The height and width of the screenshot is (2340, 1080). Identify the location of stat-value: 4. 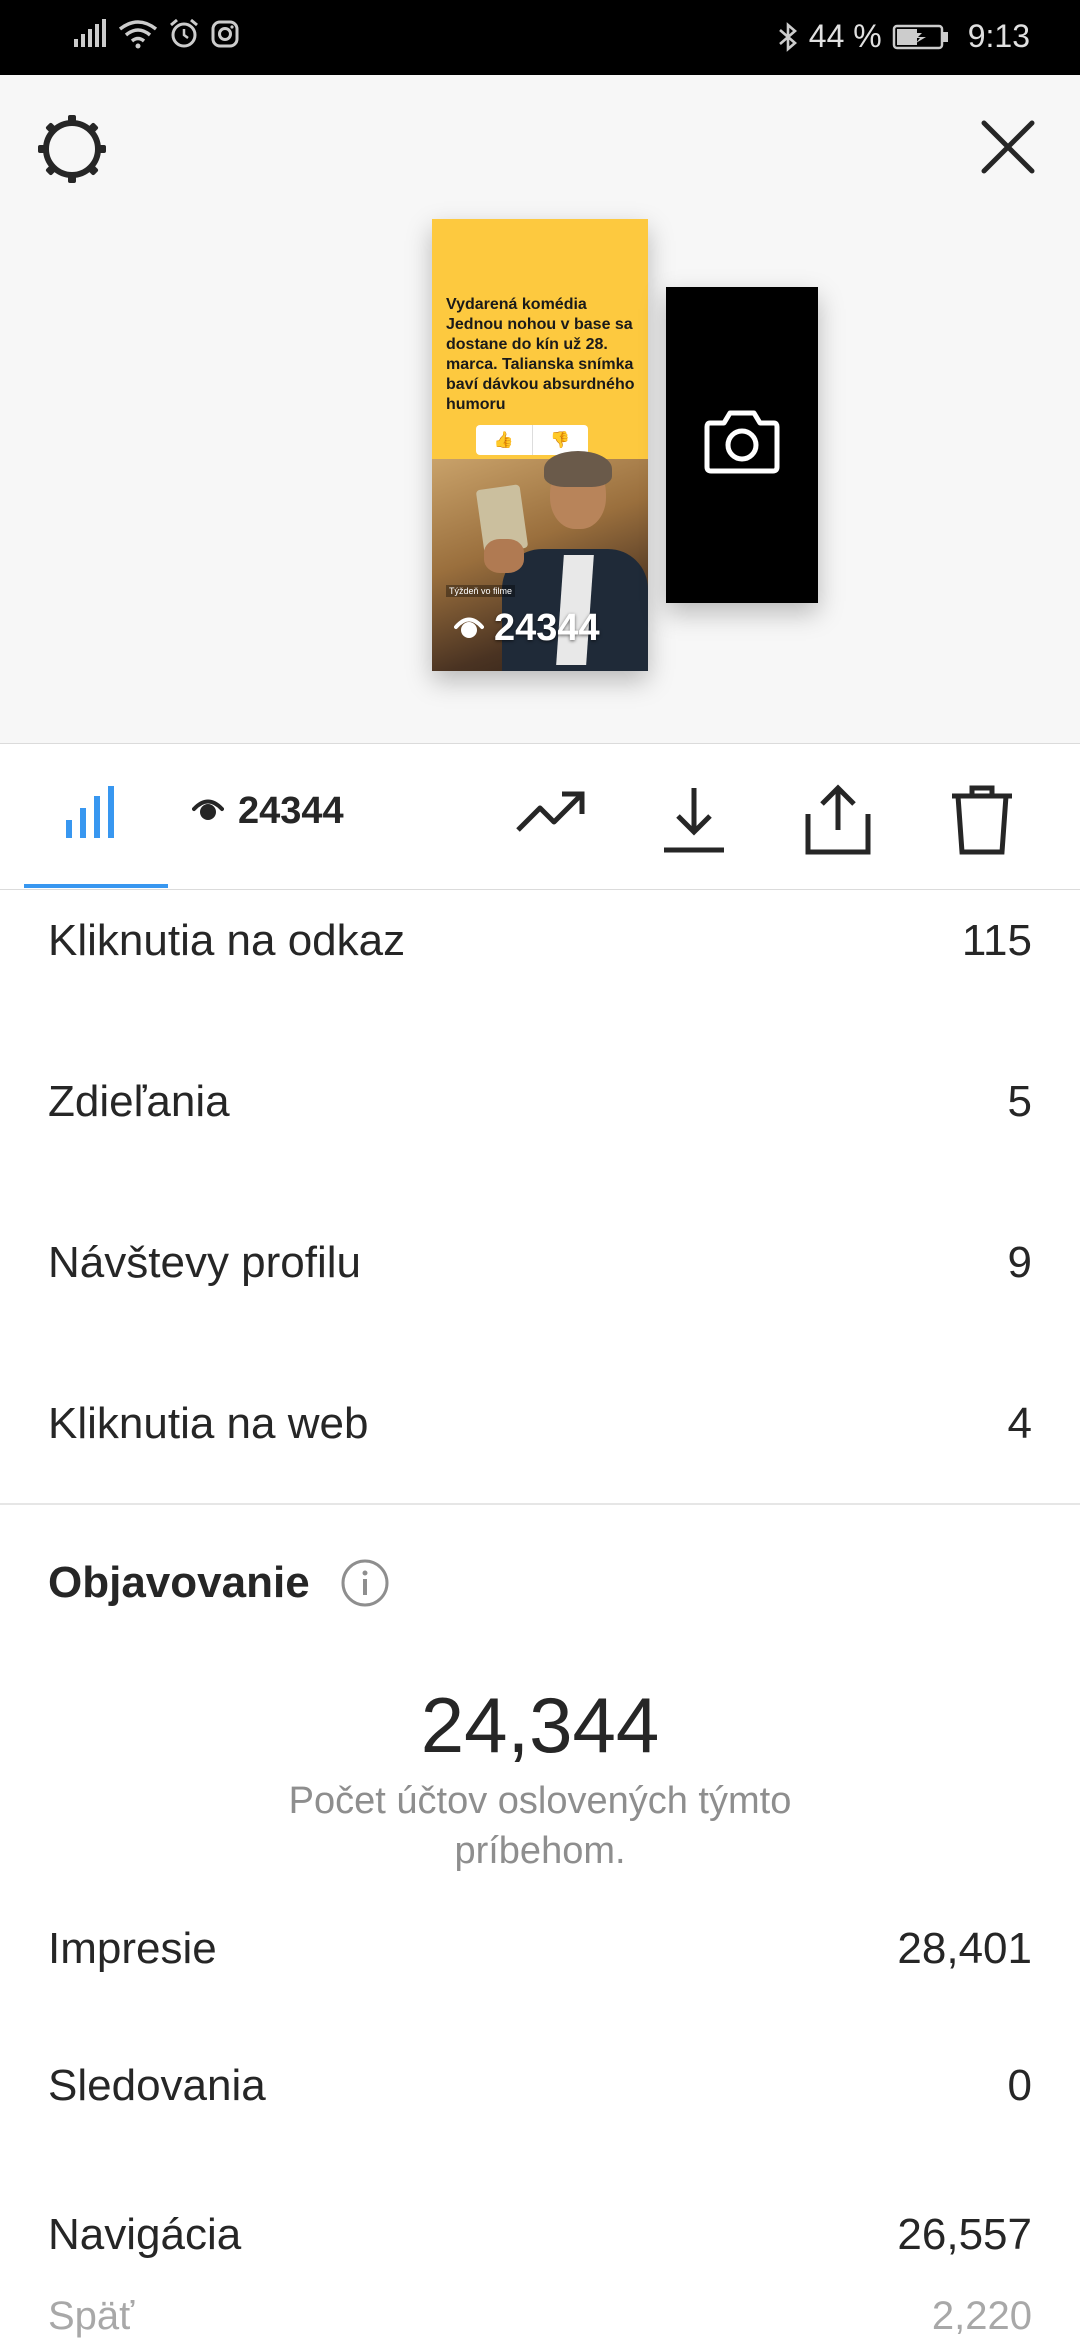
(1019, 1423).